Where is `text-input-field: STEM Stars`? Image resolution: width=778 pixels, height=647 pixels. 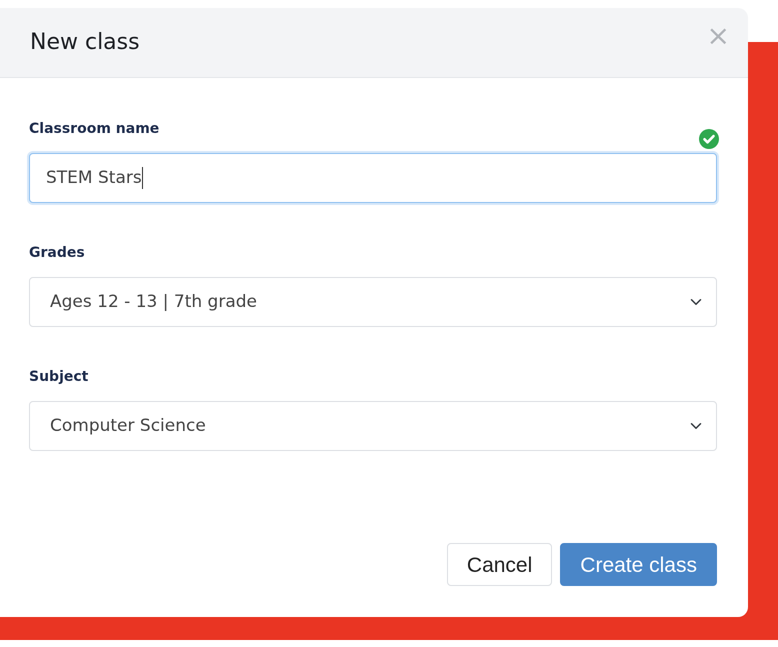 text-input-field: STEM Stars is located at coordinates (373, 178).